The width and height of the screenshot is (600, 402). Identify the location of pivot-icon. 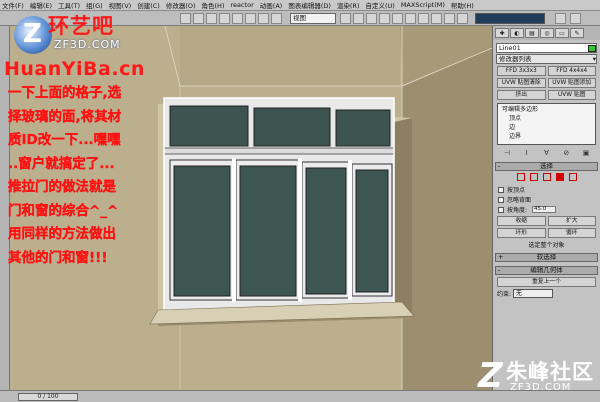
(345, 18).